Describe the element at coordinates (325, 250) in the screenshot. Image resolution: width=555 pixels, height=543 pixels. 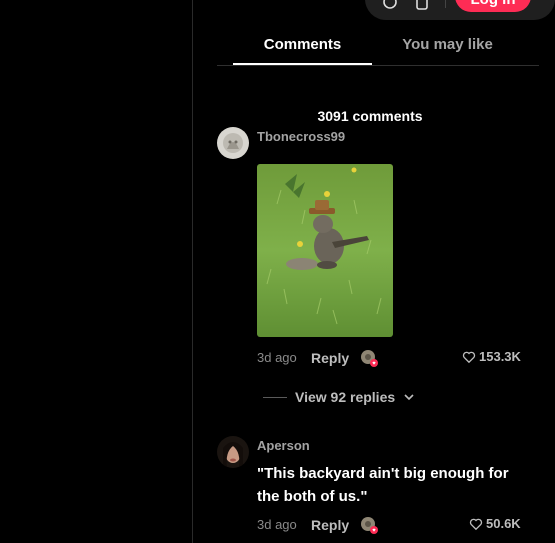
I see `comment-image` at that location.